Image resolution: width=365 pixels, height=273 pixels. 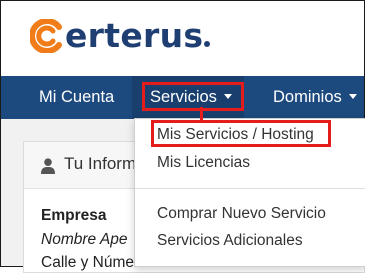 I want to click on menu-item-mis-licencias: Mis Licencias, so click(x=203, y=163).